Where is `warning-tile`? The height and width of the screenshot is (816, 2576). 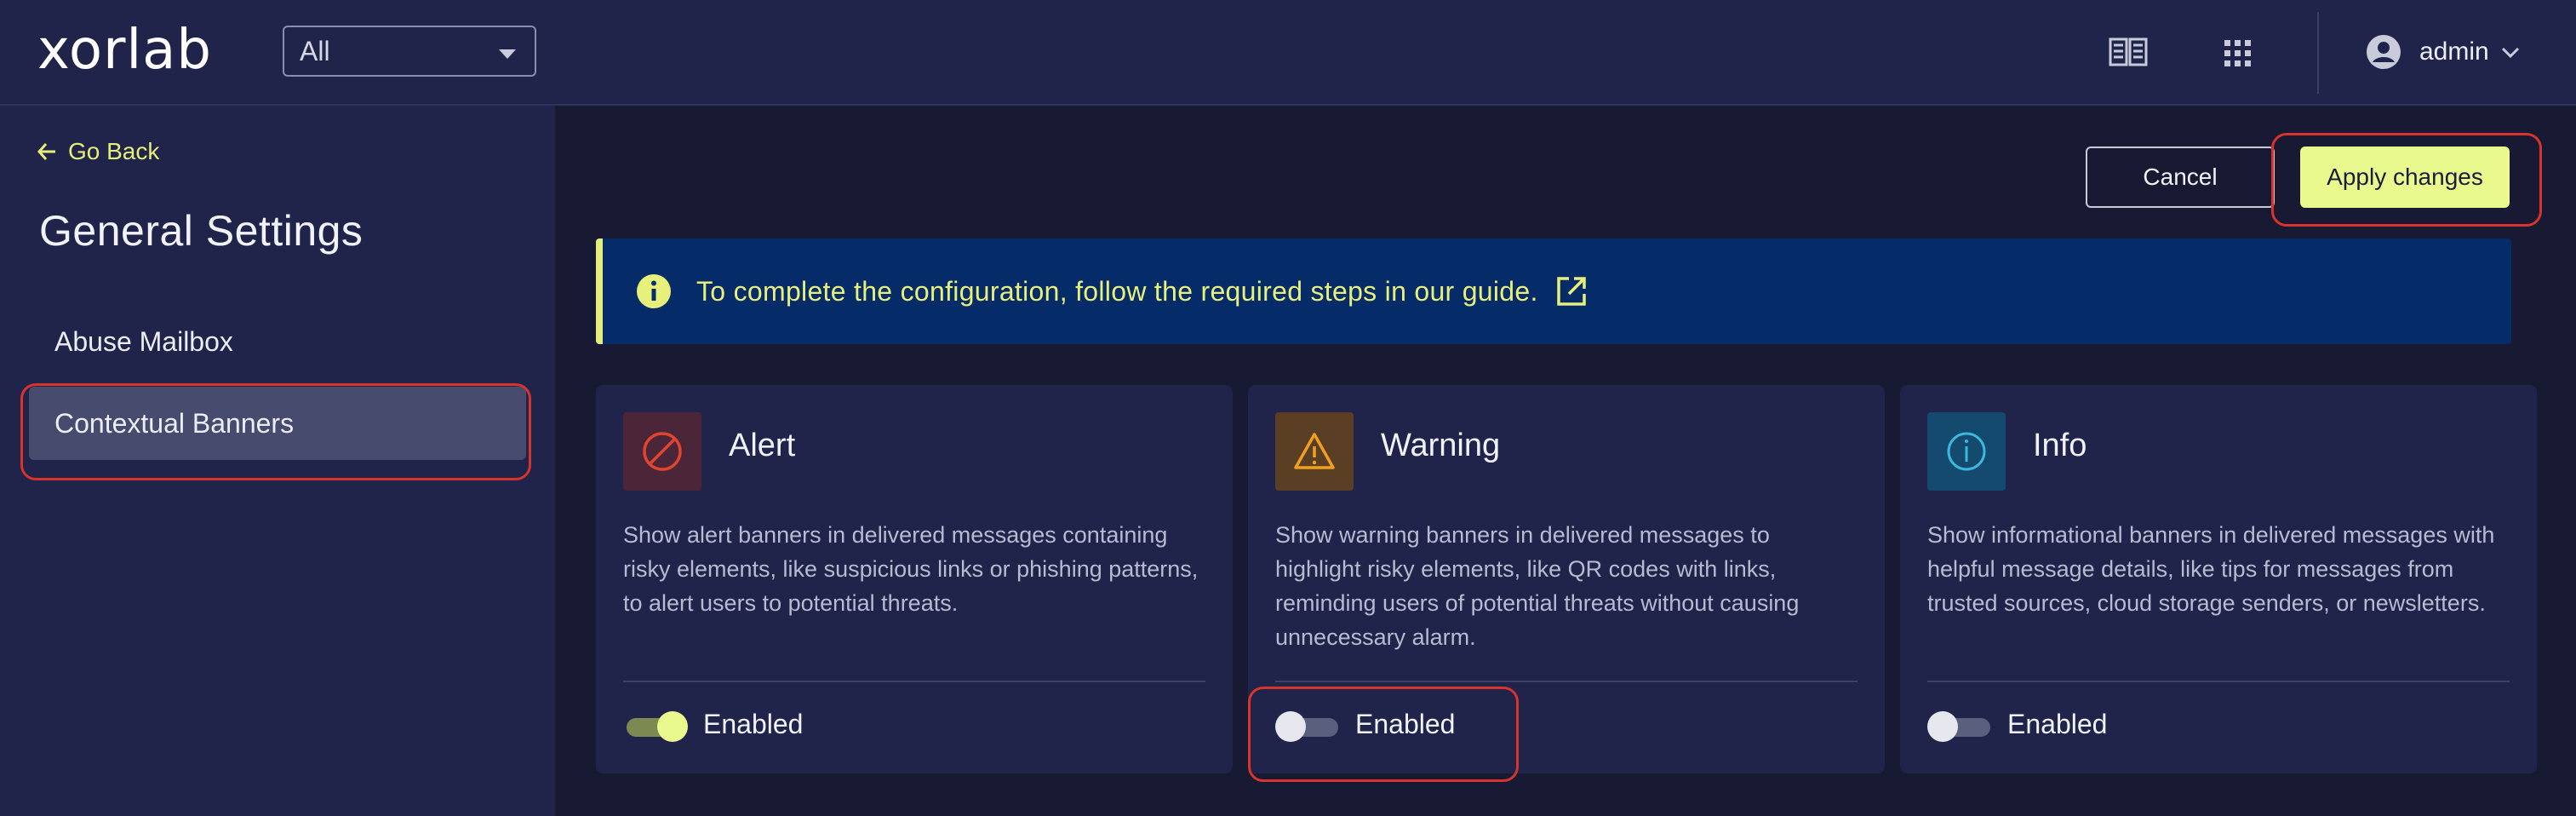
warning-tile is located at coordinates (1315, 451).